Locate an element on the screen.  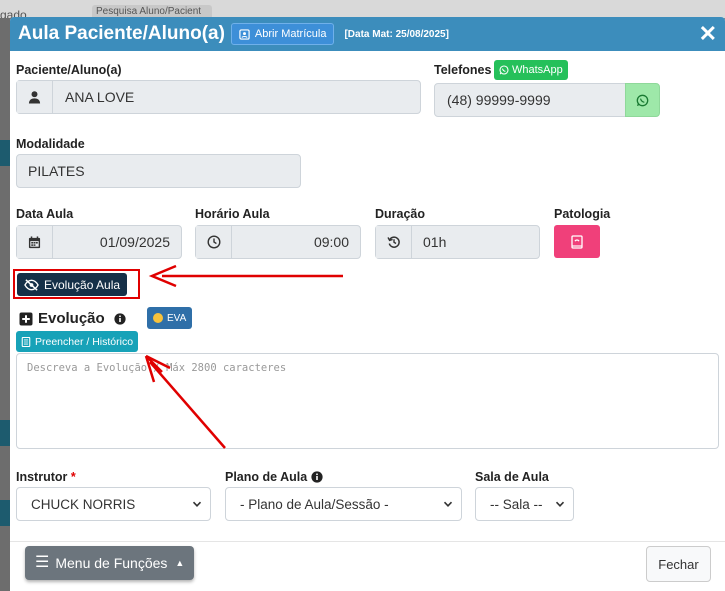
evolution-toggle-label: Evolução Aula is located at coordinates (82, 284).